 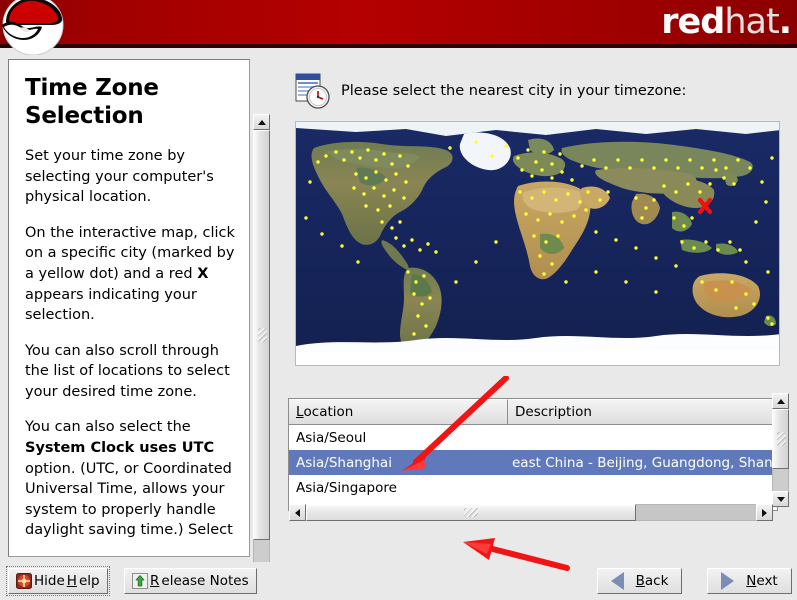 I want to click on table-row: Asia/Singapore, so click(x=533, y=487).